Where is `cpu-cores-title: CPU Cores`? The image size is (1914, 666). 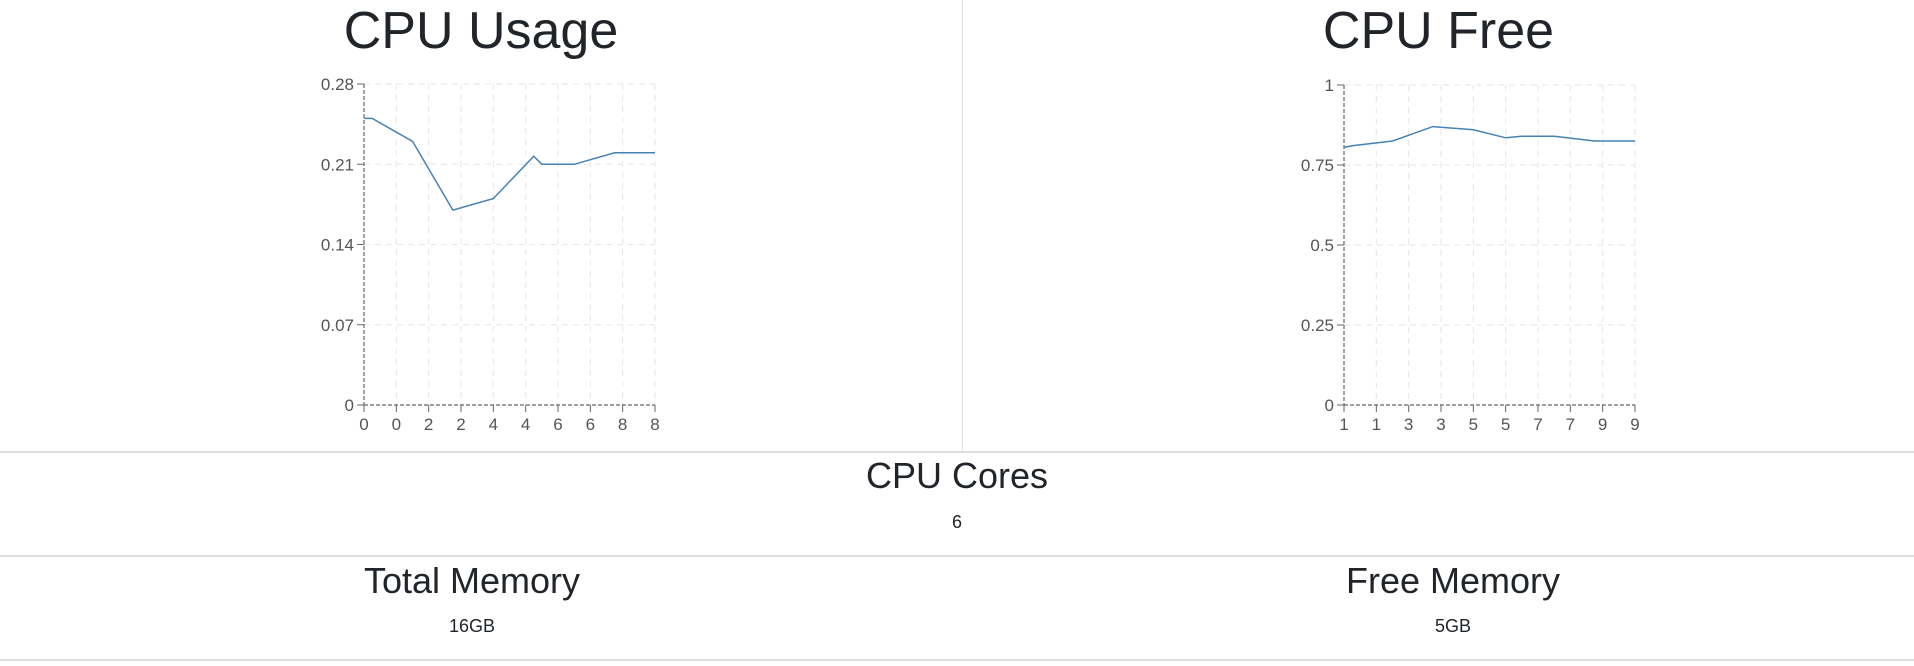
cpu-cores-title: CPU Cores is located at coordinates (957, 475).